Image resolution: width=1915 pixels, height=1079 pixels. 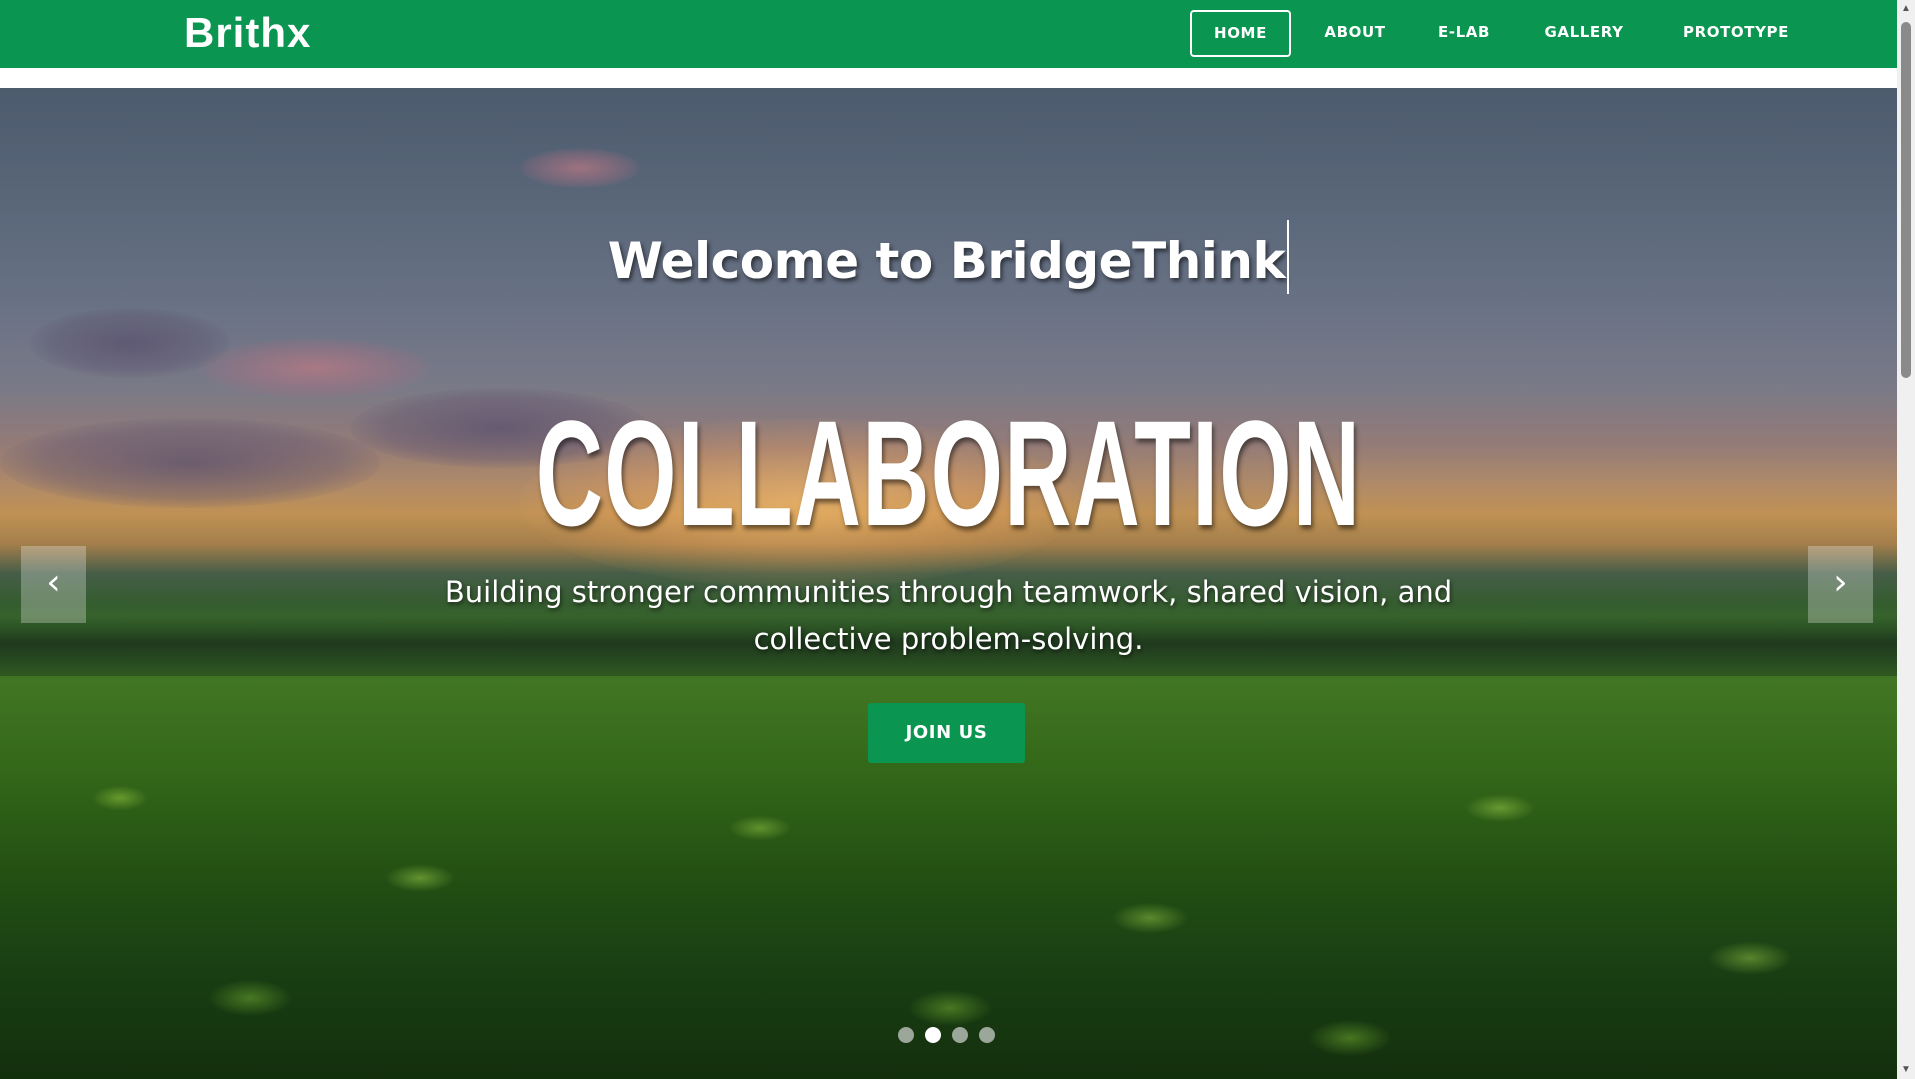 I want to click on nav-item-gallery: GALLERY, so click(x=1584, y=33).